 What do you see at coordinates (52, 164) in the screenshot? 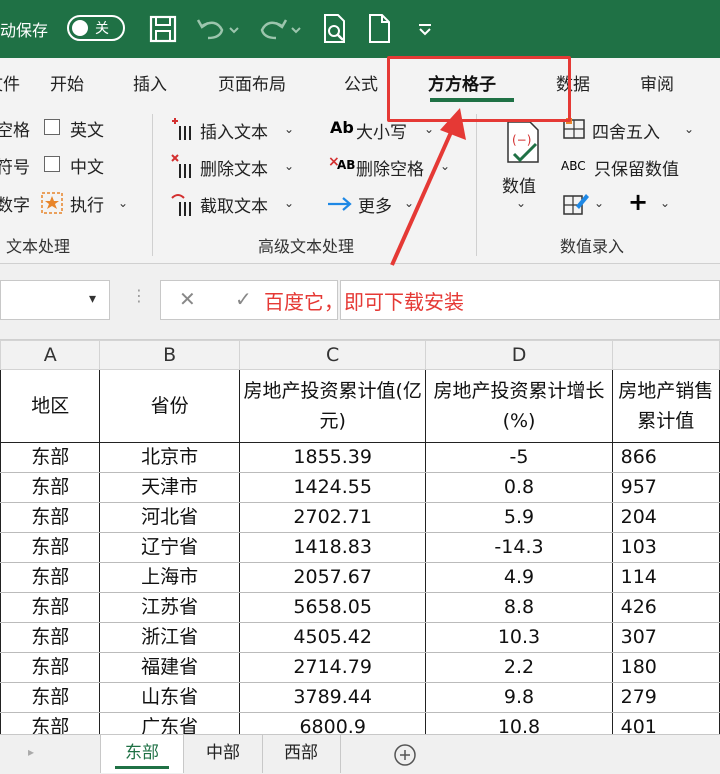
I see `chinese-checkbox` at bounding box center [52, 164].